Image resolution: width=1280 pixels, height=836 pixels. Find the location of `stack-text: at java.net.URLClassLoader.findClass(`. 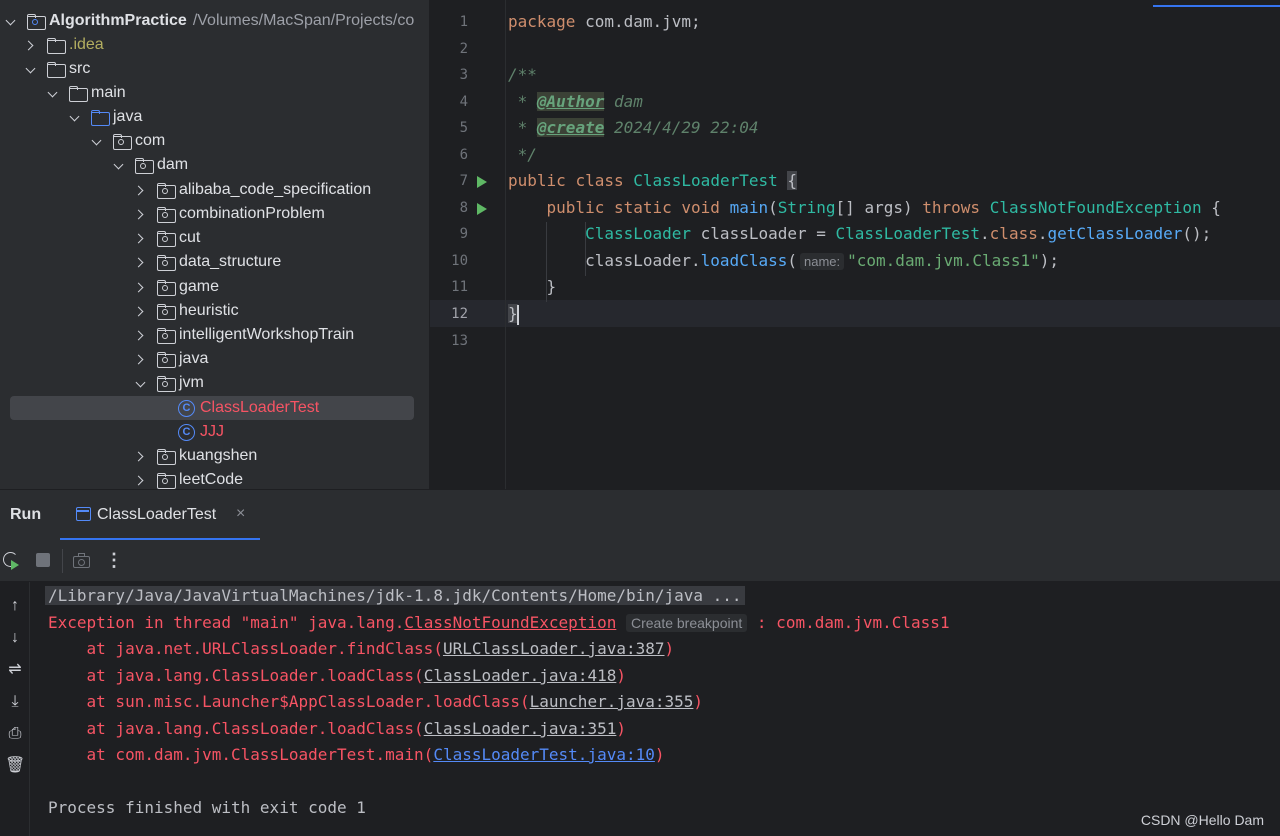

stack-text: at java.net.URLClassLoader.findClass( is located at coordinates (245, 648).